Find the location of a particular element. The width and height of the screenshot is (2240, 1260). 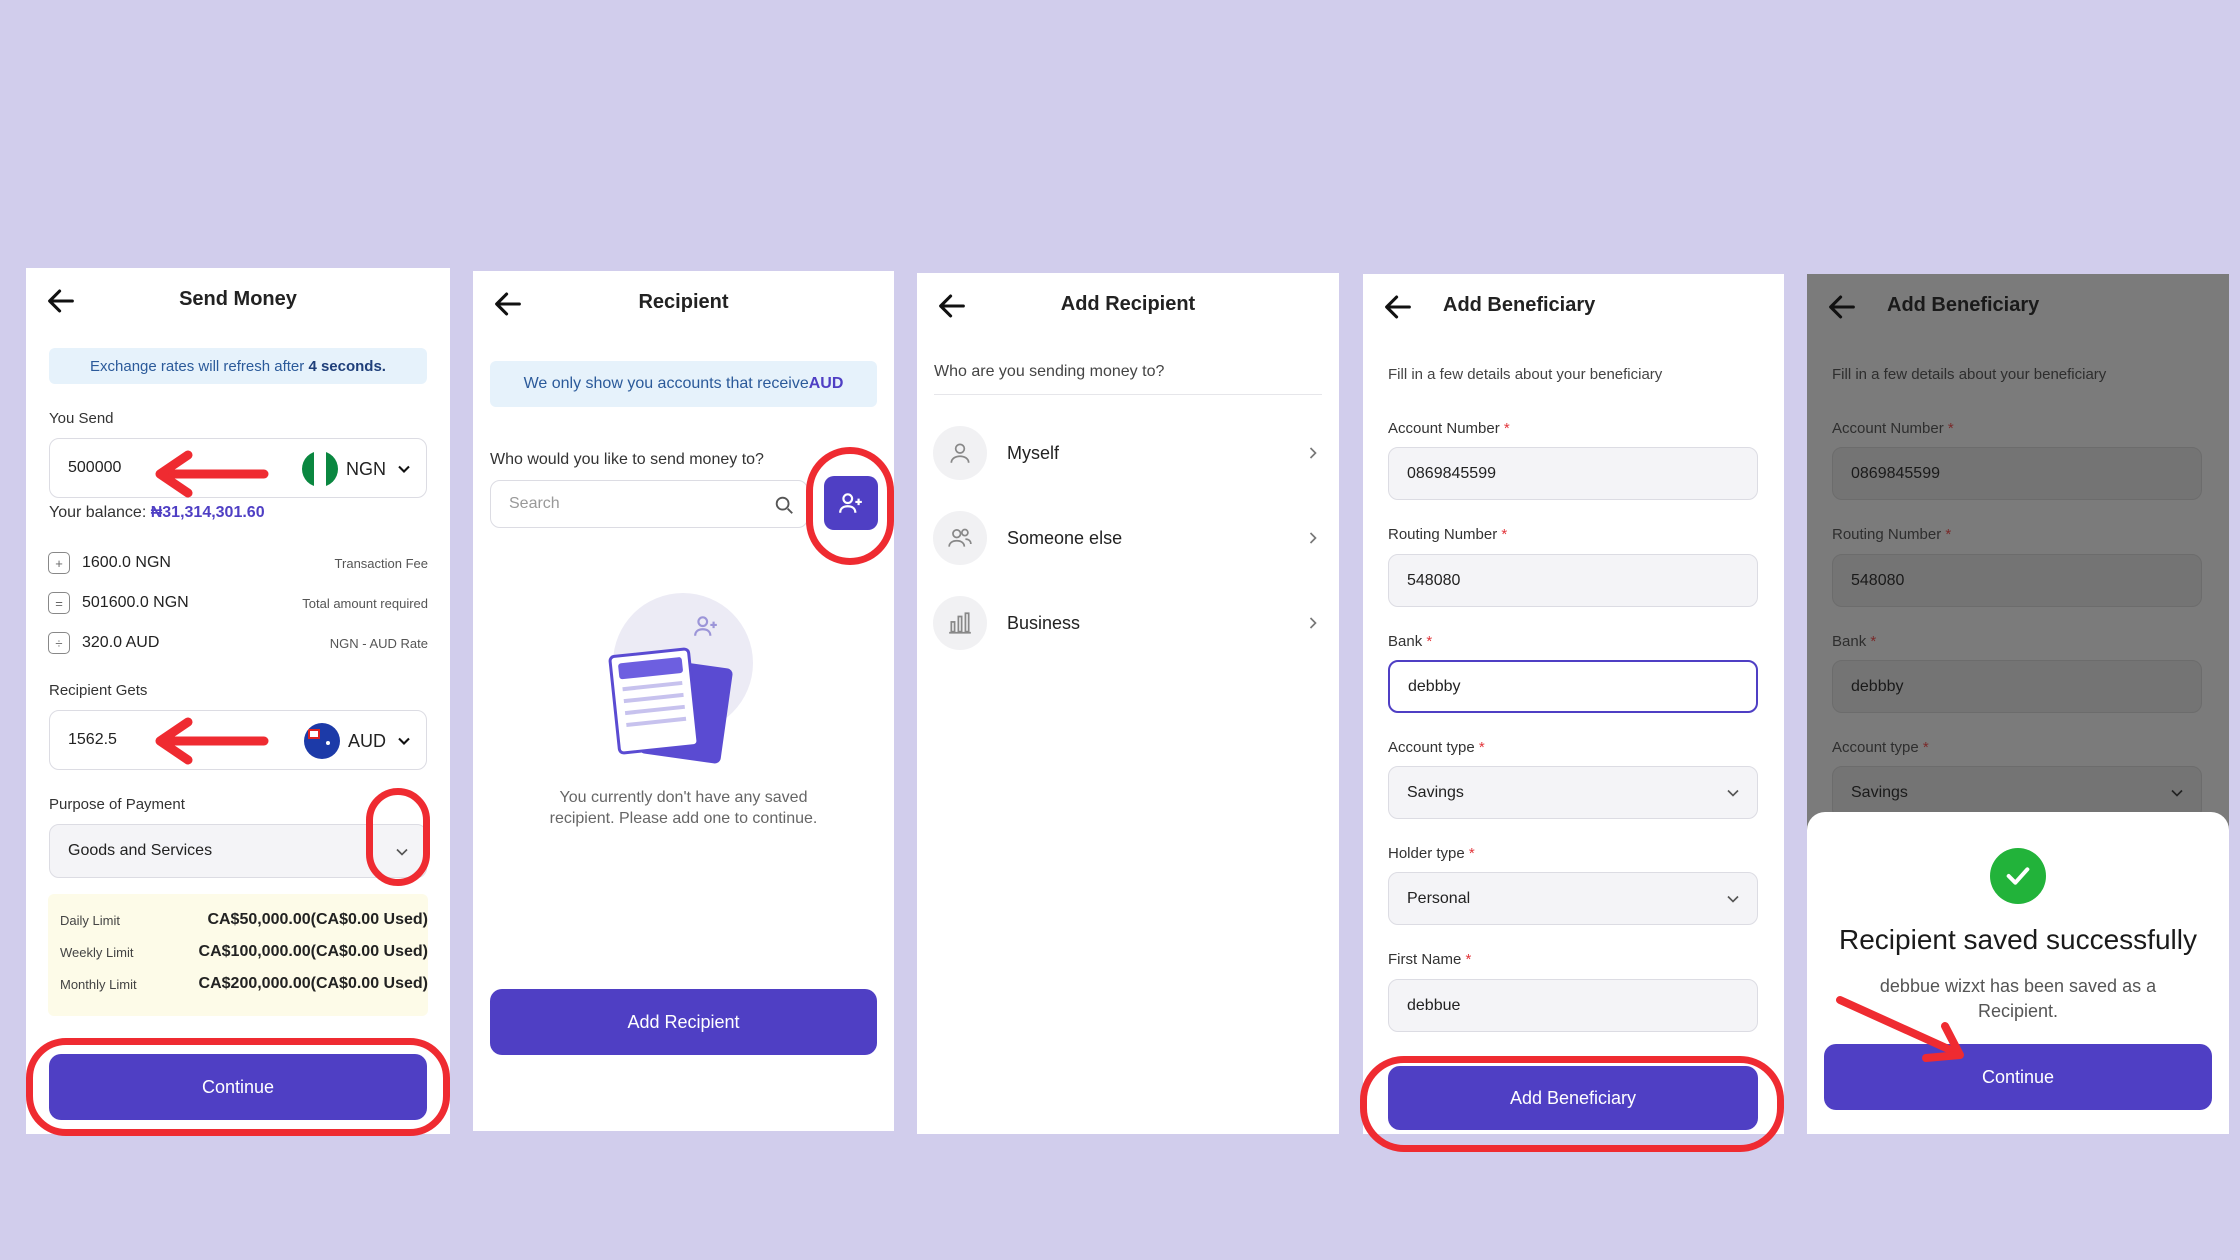

send-currency-select: NGN is located at coordinates (358, 469).